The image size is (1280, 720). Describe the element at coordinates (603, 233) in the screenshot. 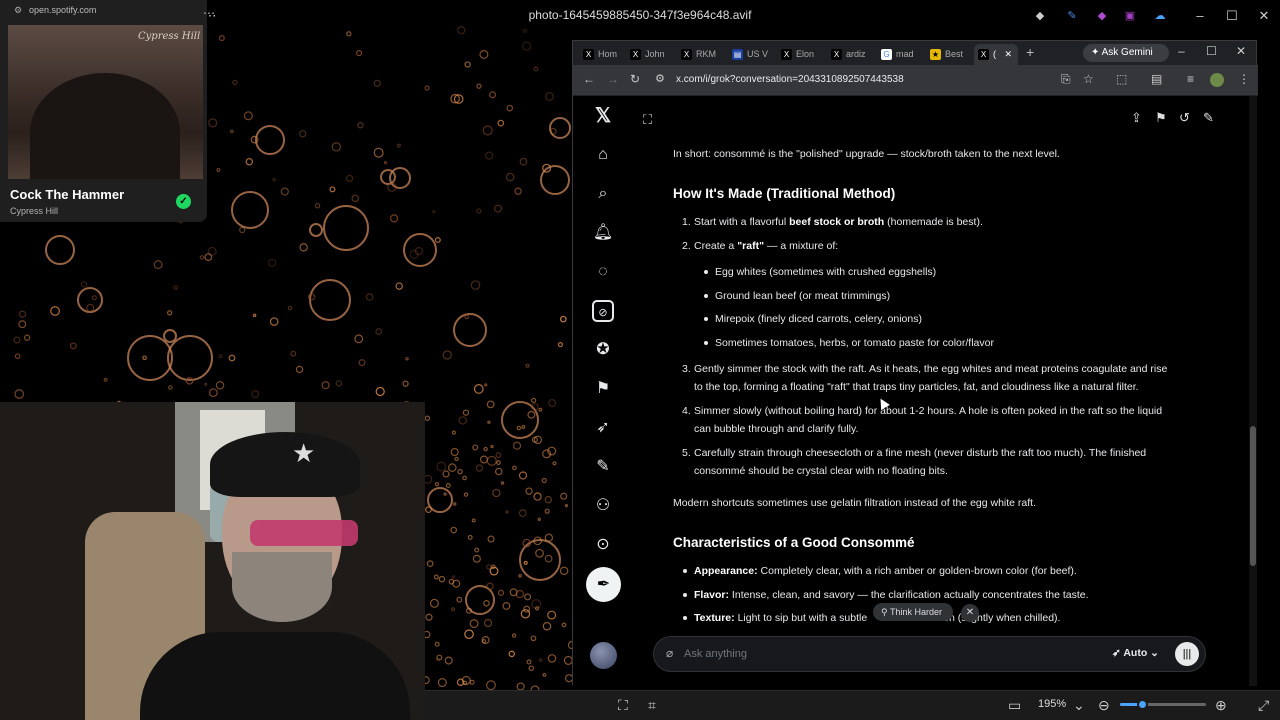

I see `notifications-icon: 🔔︎` at that location.